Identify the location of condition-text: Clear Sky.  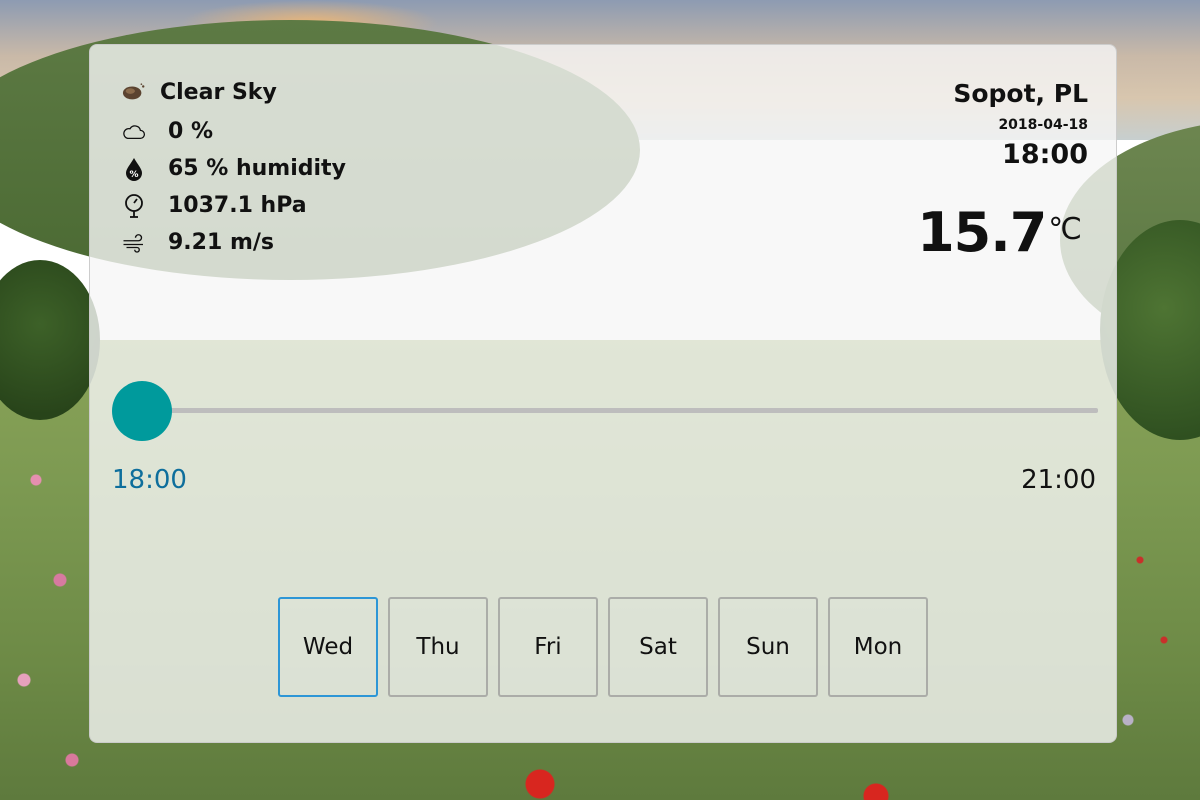
(218, 92).